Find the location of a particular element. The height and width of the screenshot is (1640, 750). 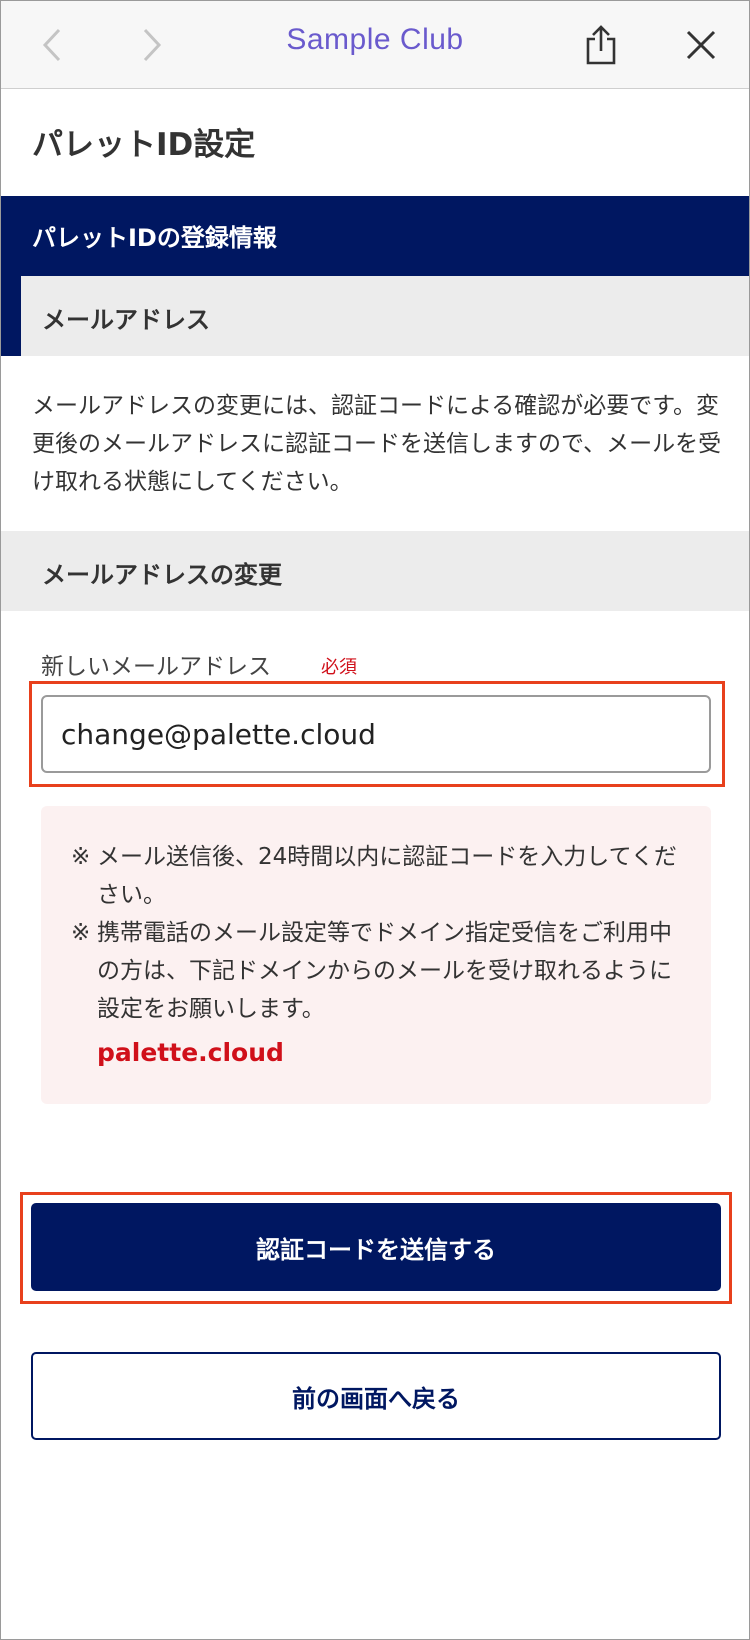

email-change-subheader: メールアドレスの変更 is located at coordinates (375, 571).